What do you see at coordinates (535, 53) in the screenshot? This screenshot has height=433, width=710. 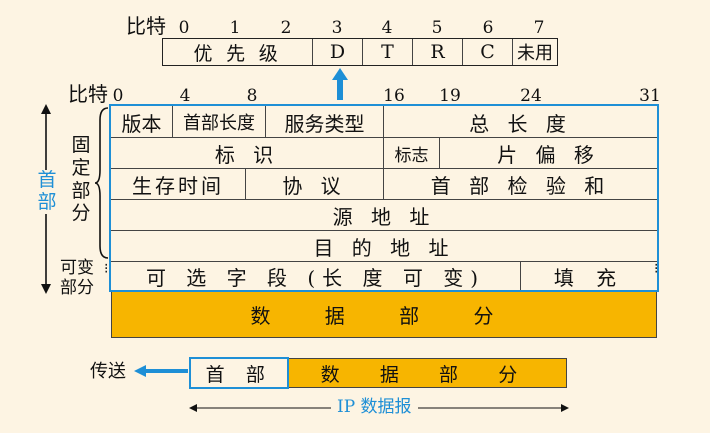 I see `tos-field-unused: 未用` at bounding box center [535, 53].